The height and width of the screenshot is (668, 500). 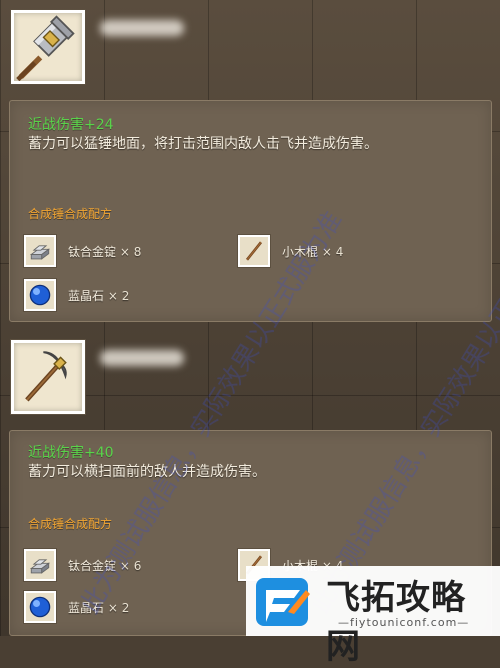 I want to click on material-qty: × 6, so click(x=130, y=566).